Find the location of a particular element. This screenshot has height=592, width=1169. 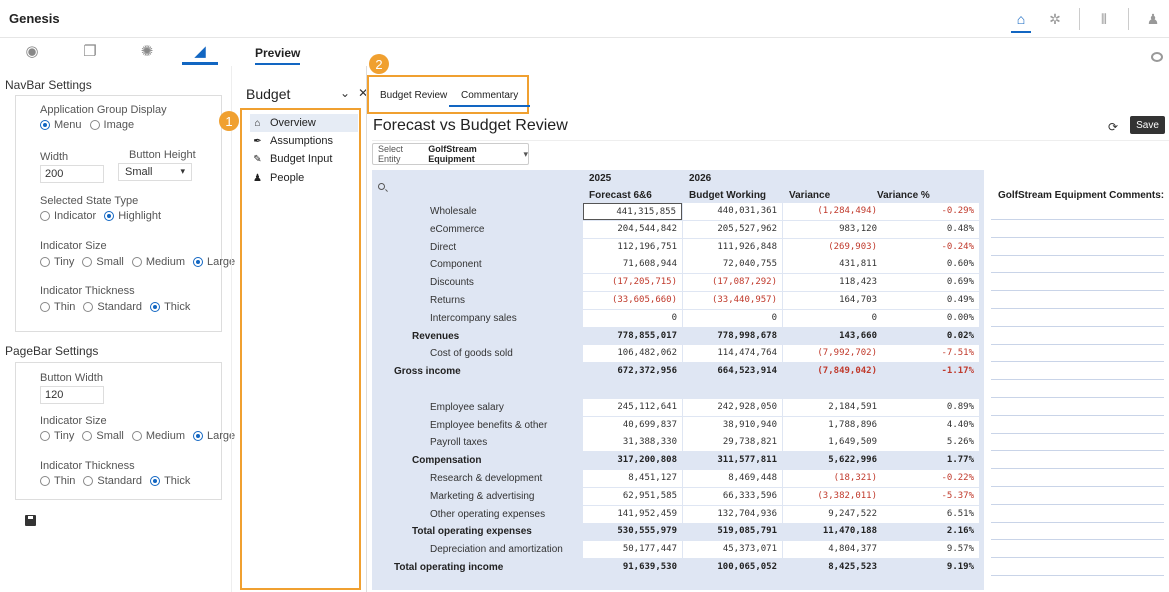

table-cell: 114,474,764 is located at coordinates (732, 354).